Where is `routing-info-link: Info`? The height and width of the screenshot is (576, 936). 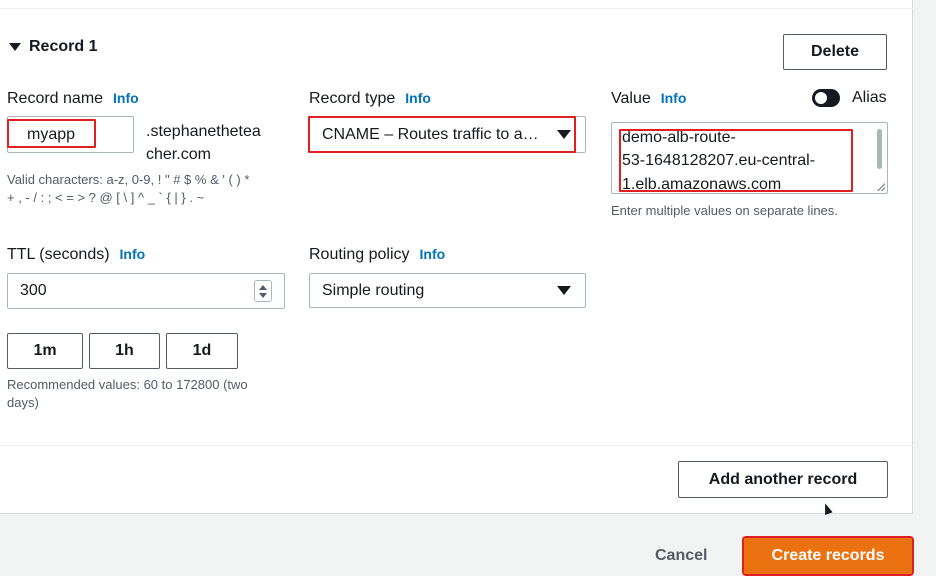 routing-info-link: Info is located at coordinates (433, 254).